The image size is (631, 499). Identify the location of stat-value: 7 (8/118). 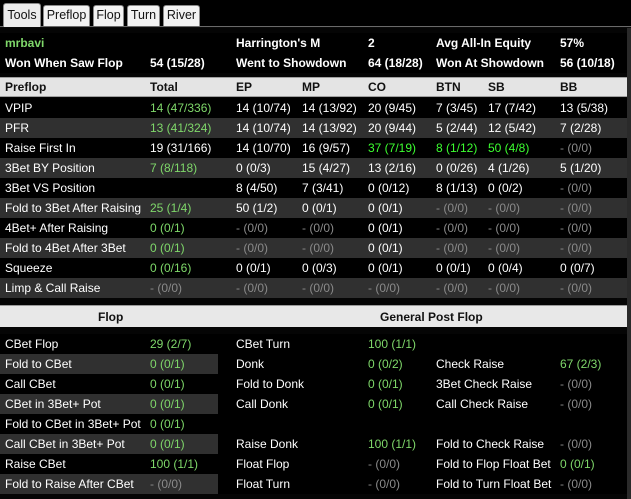
(173, 168).